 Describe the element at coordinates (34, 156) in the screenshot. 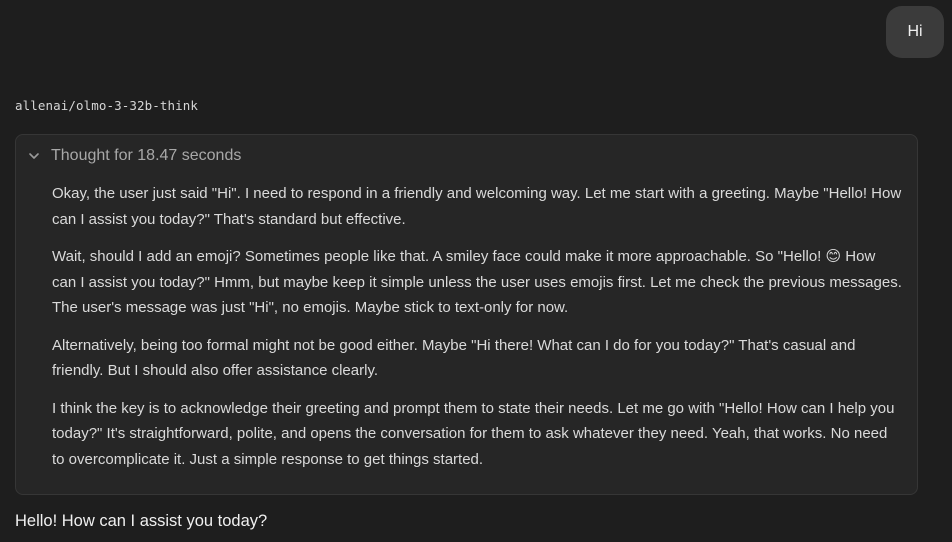

I see `chevron-down-icon` at that location.